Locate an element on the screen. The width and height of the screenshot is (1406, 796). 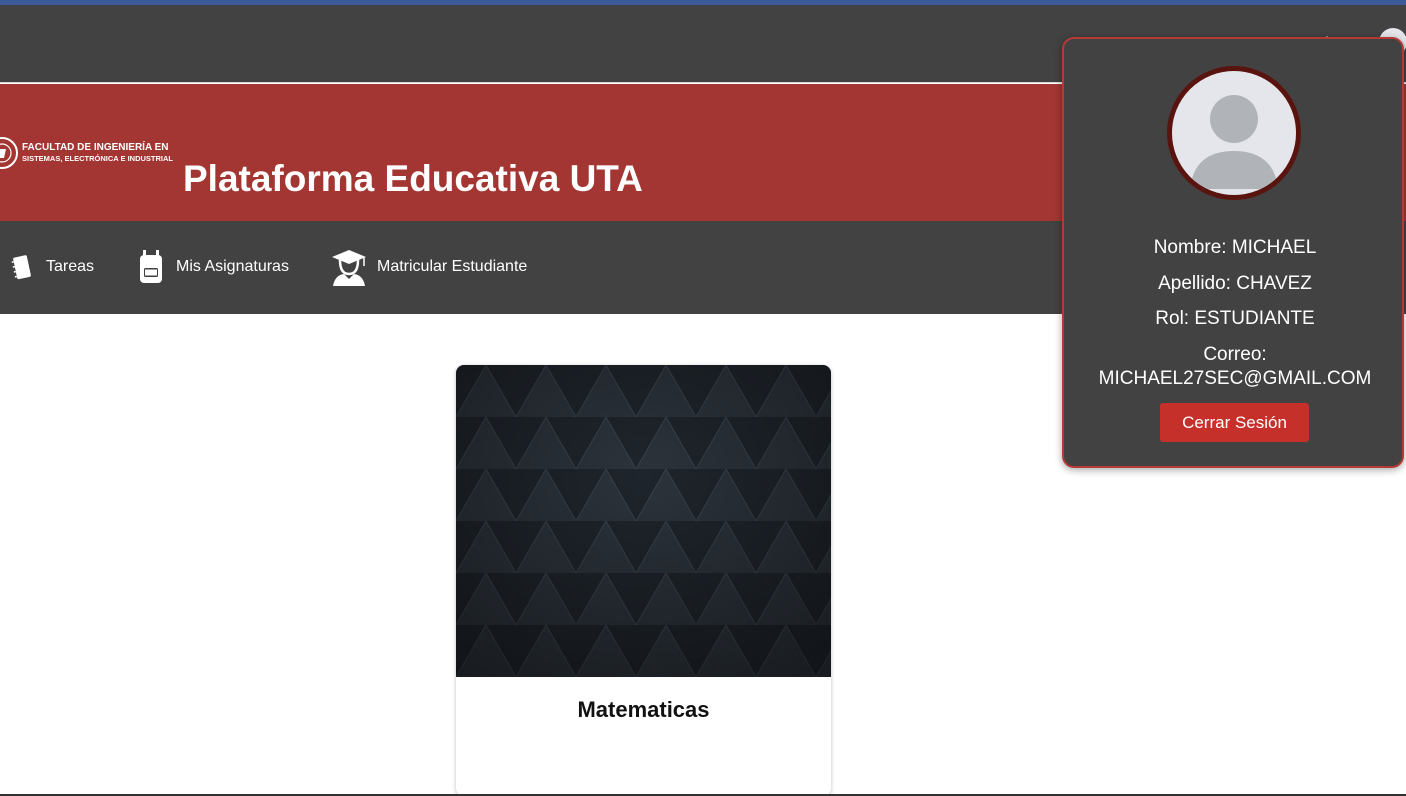
nav-item-tareas: Tareas is located at coordinates (52, 267).